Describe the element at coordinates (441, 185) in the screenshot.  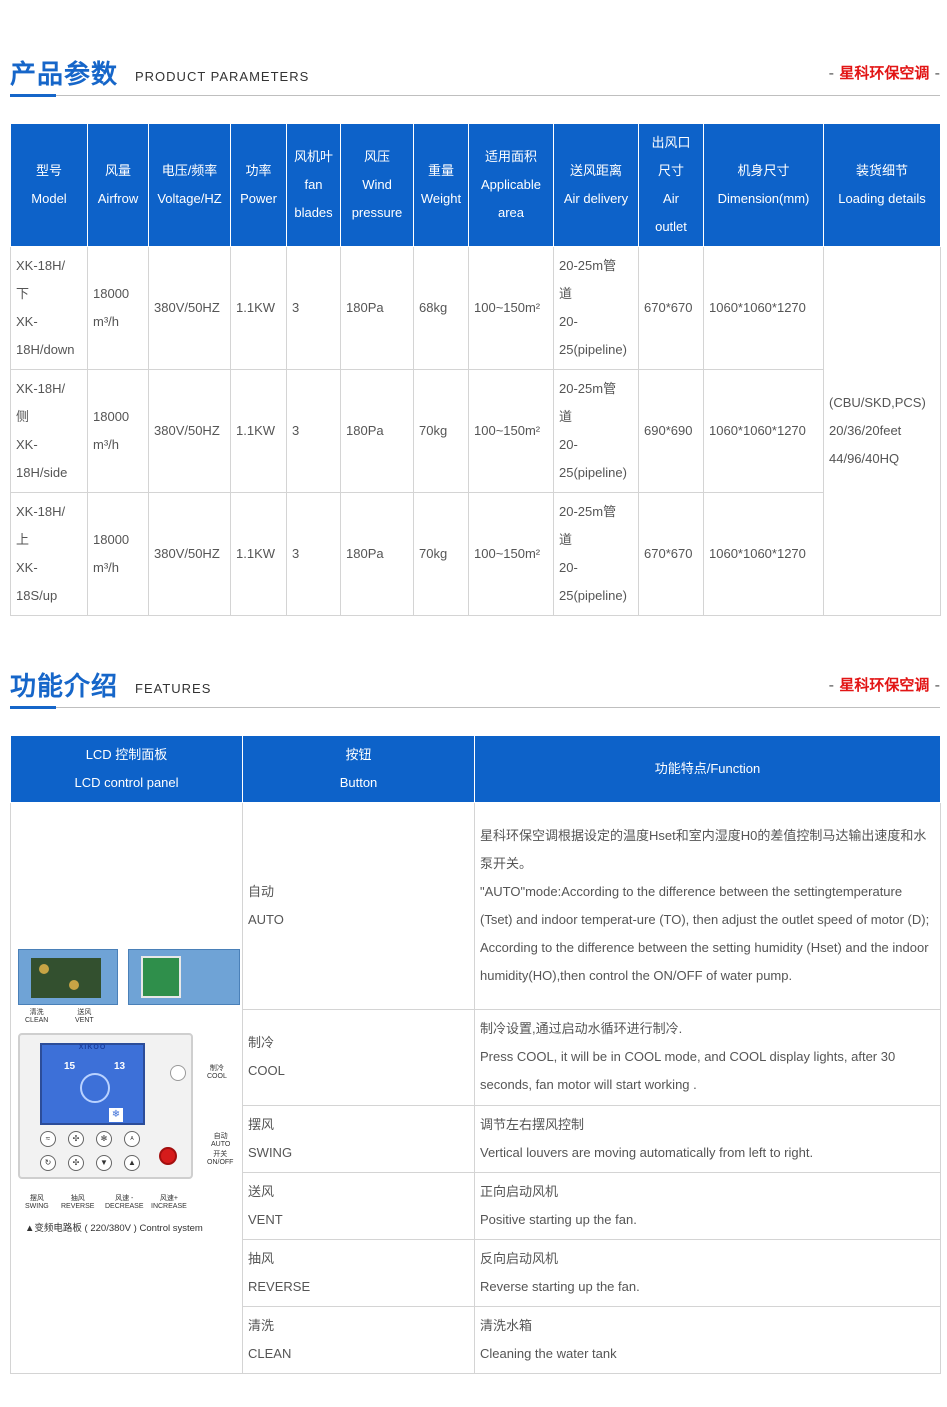
I see `params-header-cell: 重量 Weight` at that location.